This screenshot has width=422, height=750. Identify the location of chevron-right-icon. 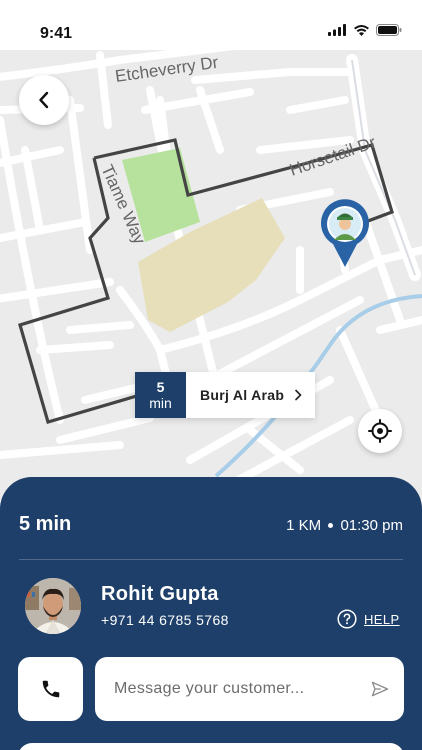
(298, 395).